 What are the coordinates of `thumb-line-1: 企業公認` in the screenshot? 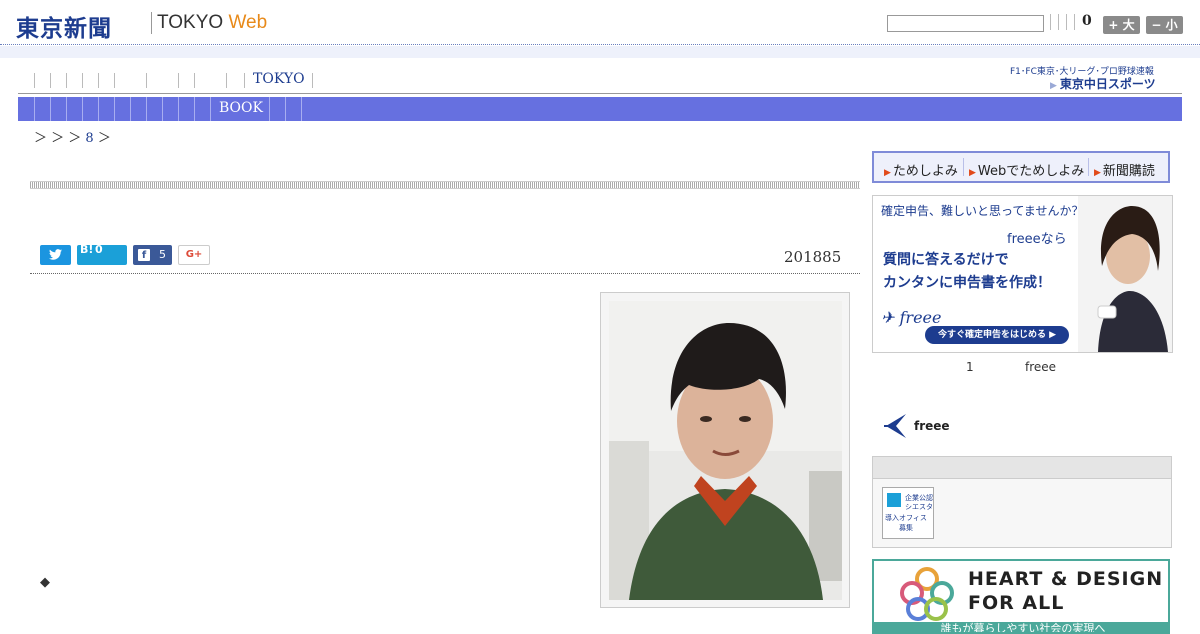 It's located at (919, 498).